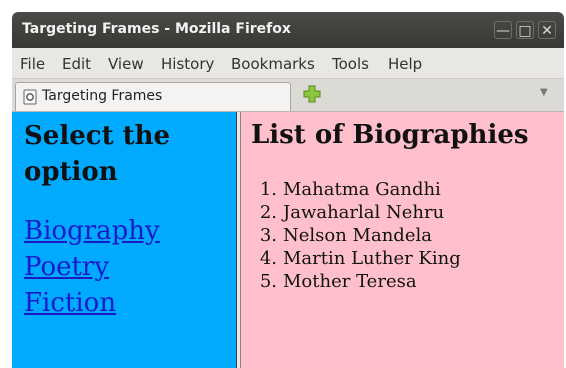 The image size is (566, 368). I want to click on tab-bar: Targeting Frames ▼, so click(288, 95).